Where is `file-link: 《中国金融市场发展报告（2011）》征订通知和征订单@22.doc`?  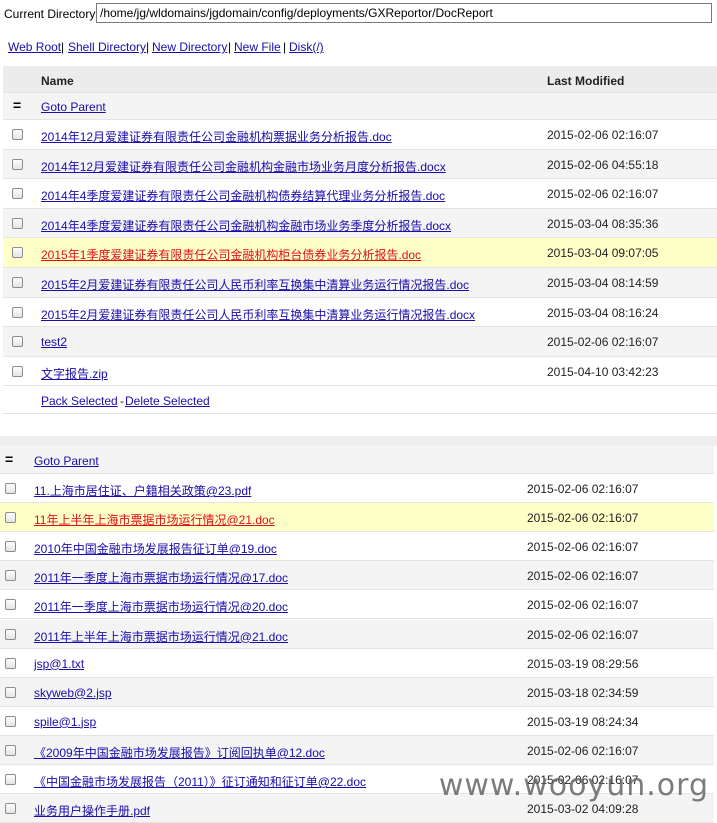
file-link: 《中国金融市场发展报告（2011）》征订通知和征订单@22.doc is located at coordinates (200, 781).